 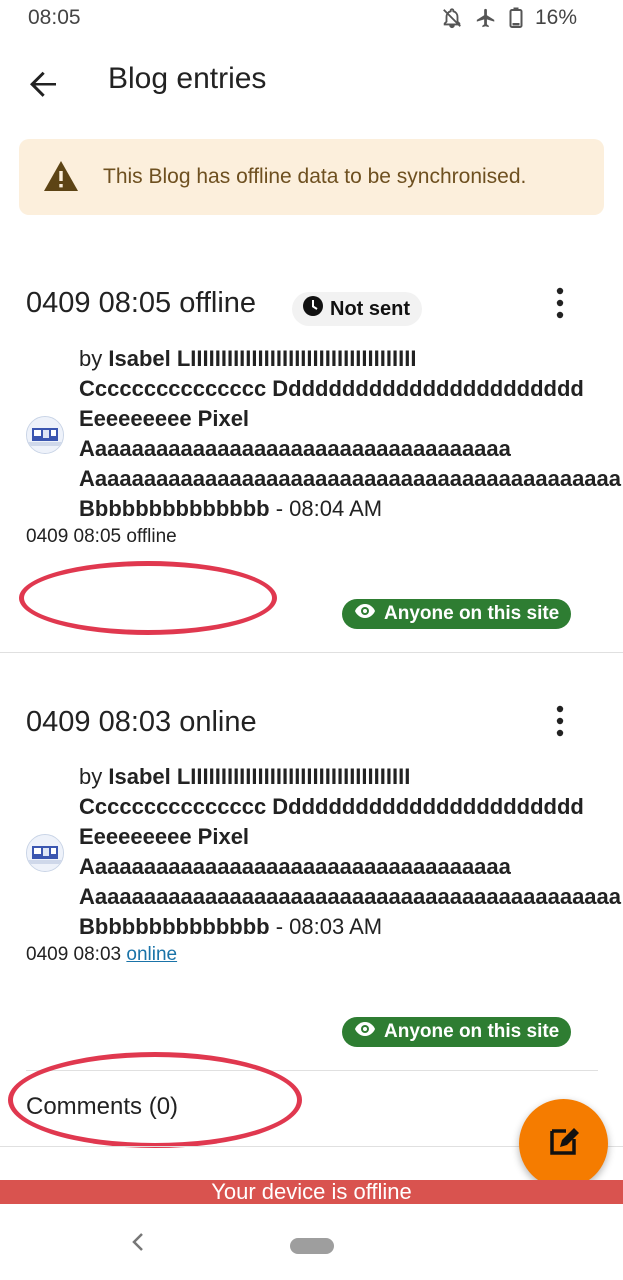 What do you see at coordinates (326, 926) in the screenshot?
I see `entry-time: - 08:03 AM` at bounding box center [326, 926].